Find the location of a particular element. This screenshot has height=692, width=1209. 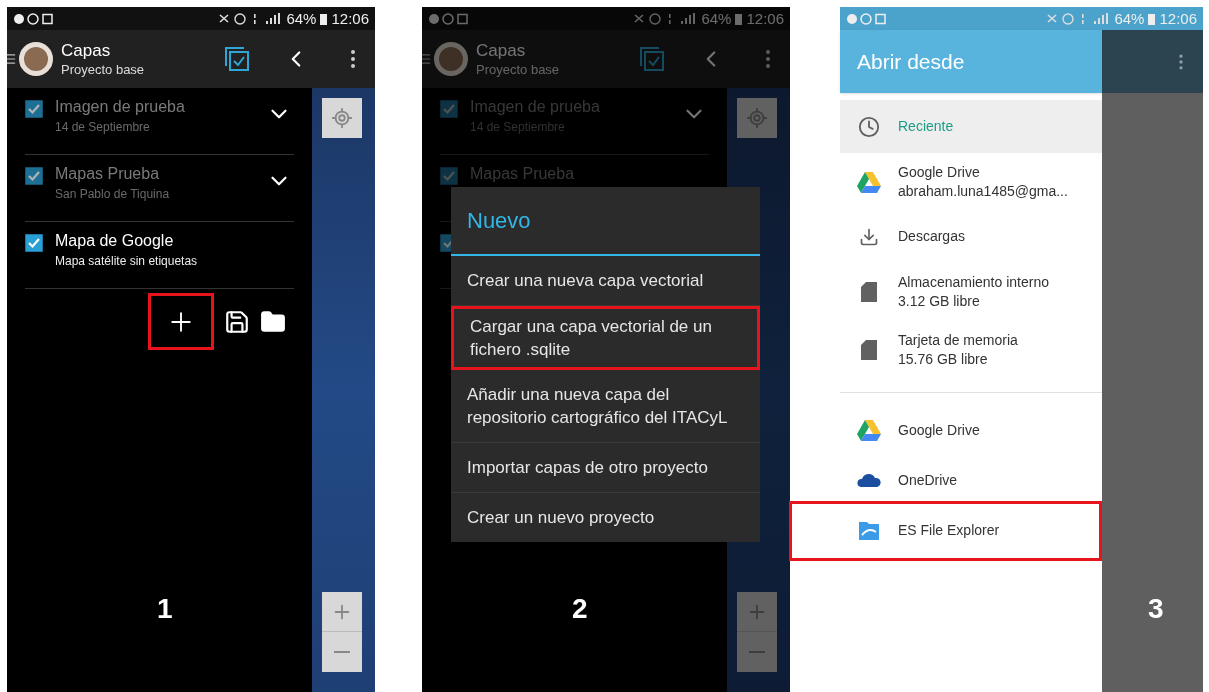

location-detail: 3.12 GB libre is located at coordinates (939, 302).